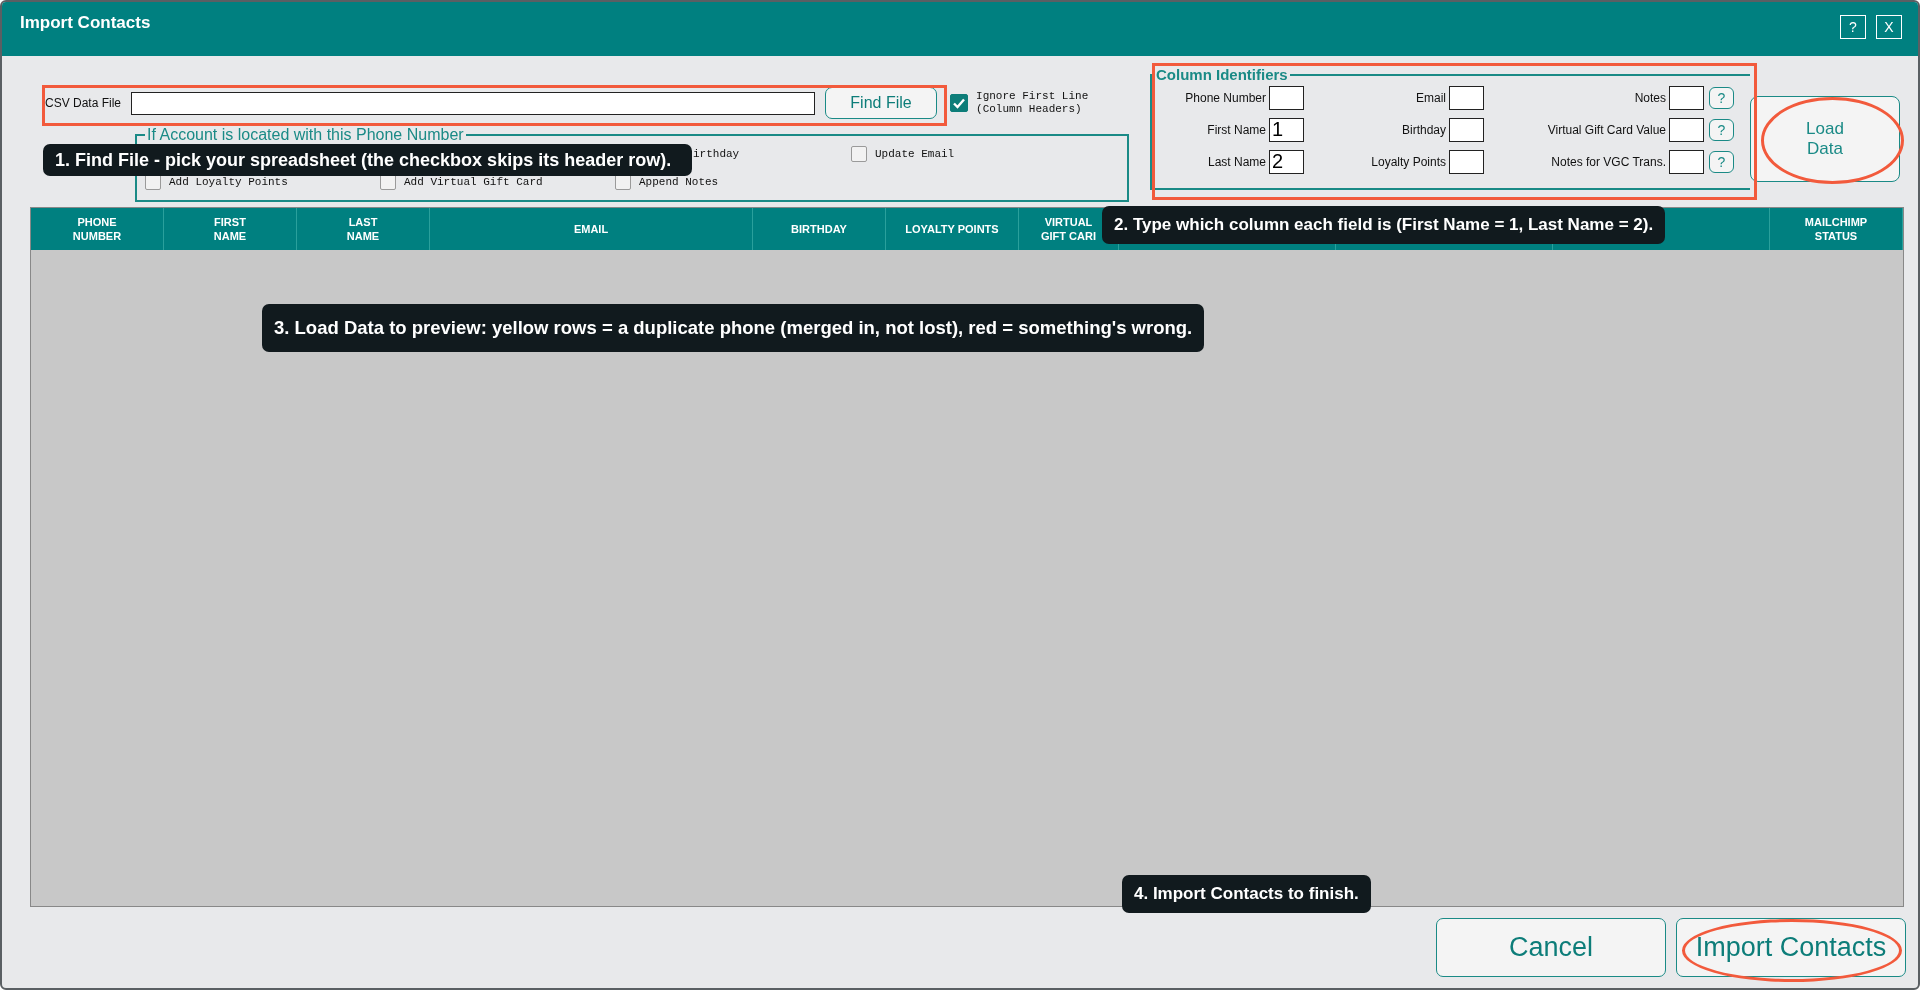 Image resolution: width=1920 pixels, height=990 pixels. Describe the element at coordinates (915, 154) in the screenshot. I see `option-label: Update Email` at that location.